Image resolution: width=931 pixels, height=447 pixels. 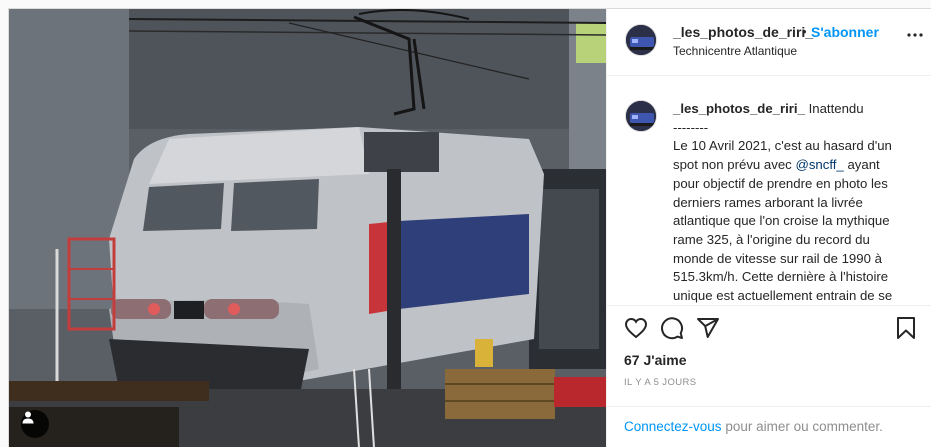 What do you see at coordinates (739, 108) in the screenshot?
I see `caption-username: _les_photos_de_riri_` at bounding box center [739, 108].